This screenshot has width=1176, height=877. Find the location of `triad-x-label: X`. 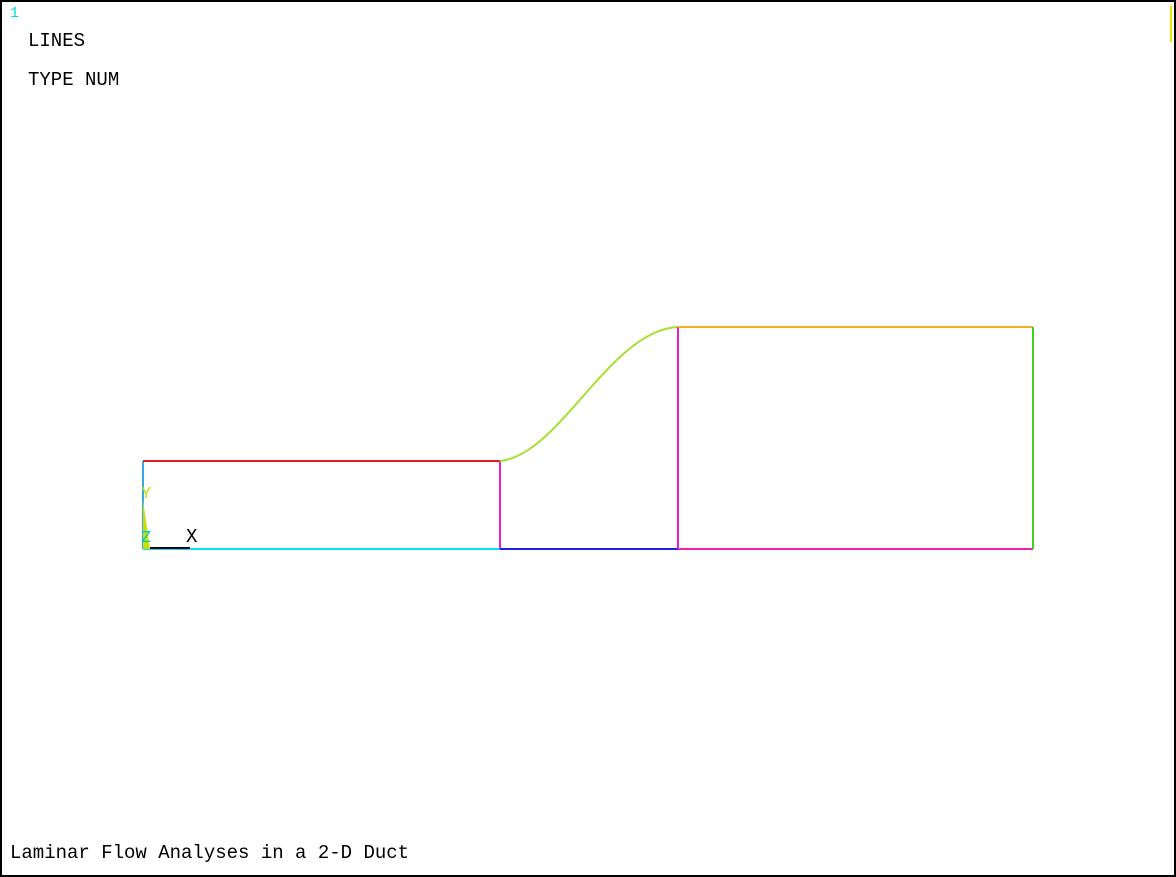

triad-x-label: X is located at coordinates (192, 537).